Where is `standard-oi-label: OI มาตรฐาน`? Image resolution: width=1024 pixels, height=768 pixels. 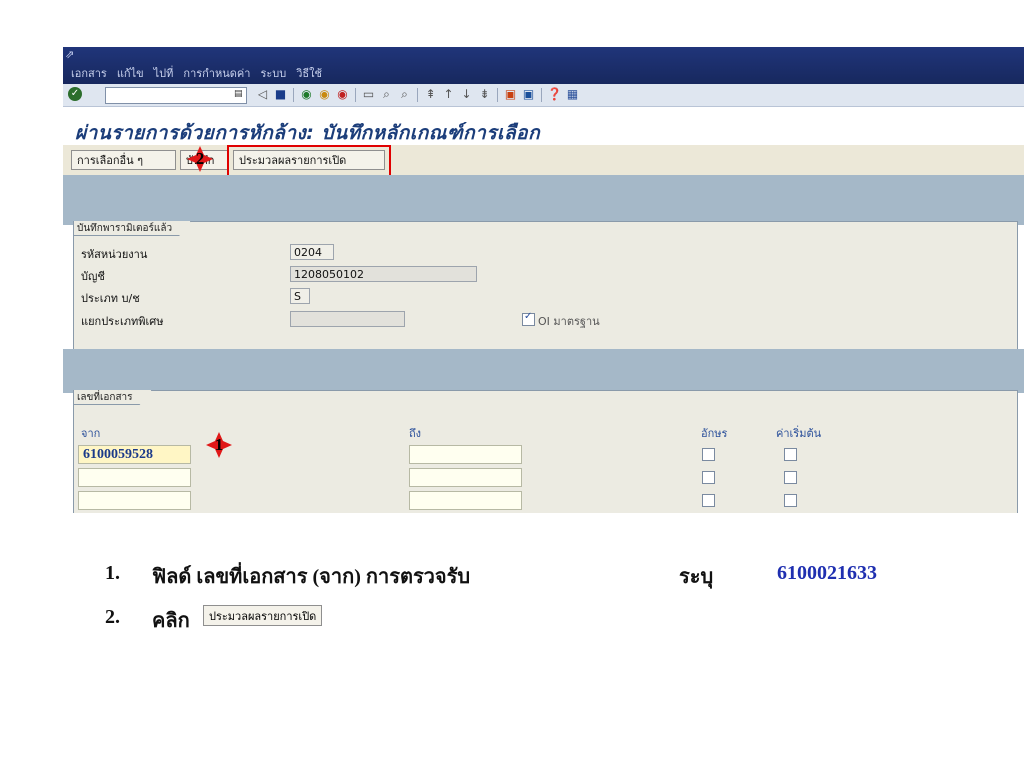 standard-oi-label: OI มาตรฐาน is located at coordinates (569, 321).